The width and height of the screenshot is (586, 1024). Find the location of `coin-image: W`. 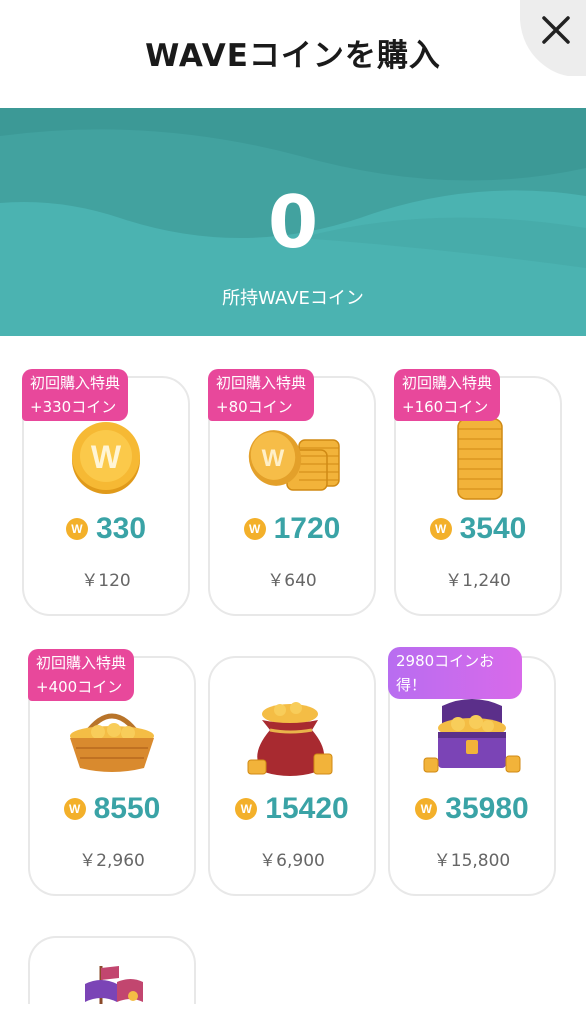

coin-image: W is located at coordinates (106, 458).